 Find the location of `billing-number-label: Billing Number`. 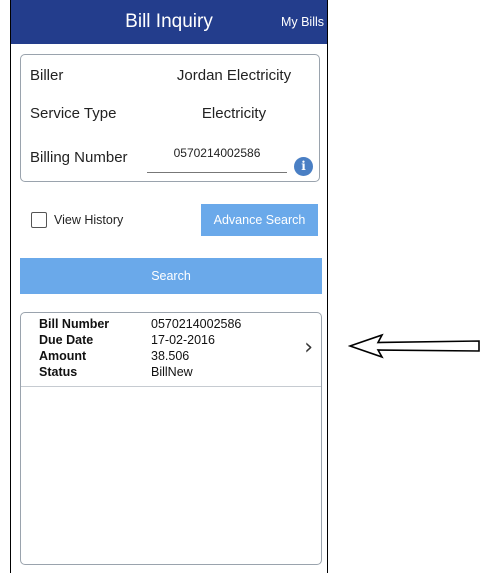

billing-number-label: Billing Number is located at coordinates (79, 157).